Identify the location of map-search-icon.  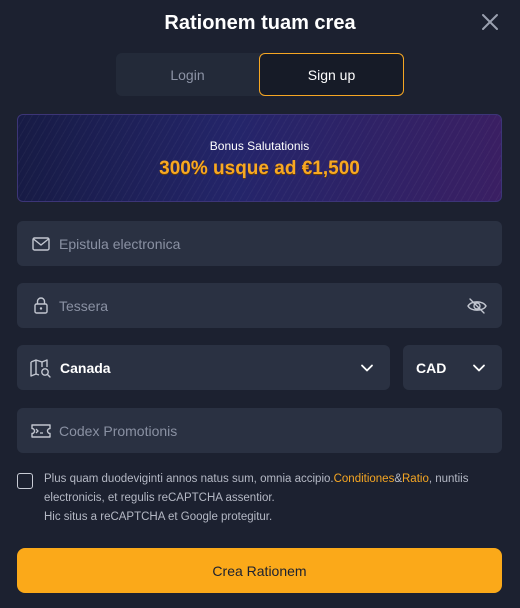
(41, 368).